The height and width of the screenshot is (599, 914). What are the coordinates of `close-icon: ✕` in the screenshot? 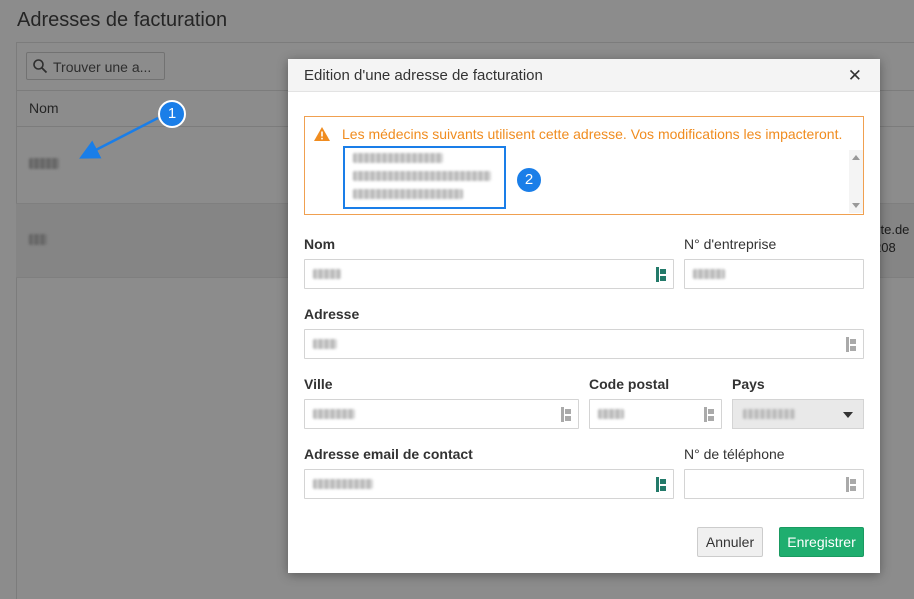 It's located at (855, 76).